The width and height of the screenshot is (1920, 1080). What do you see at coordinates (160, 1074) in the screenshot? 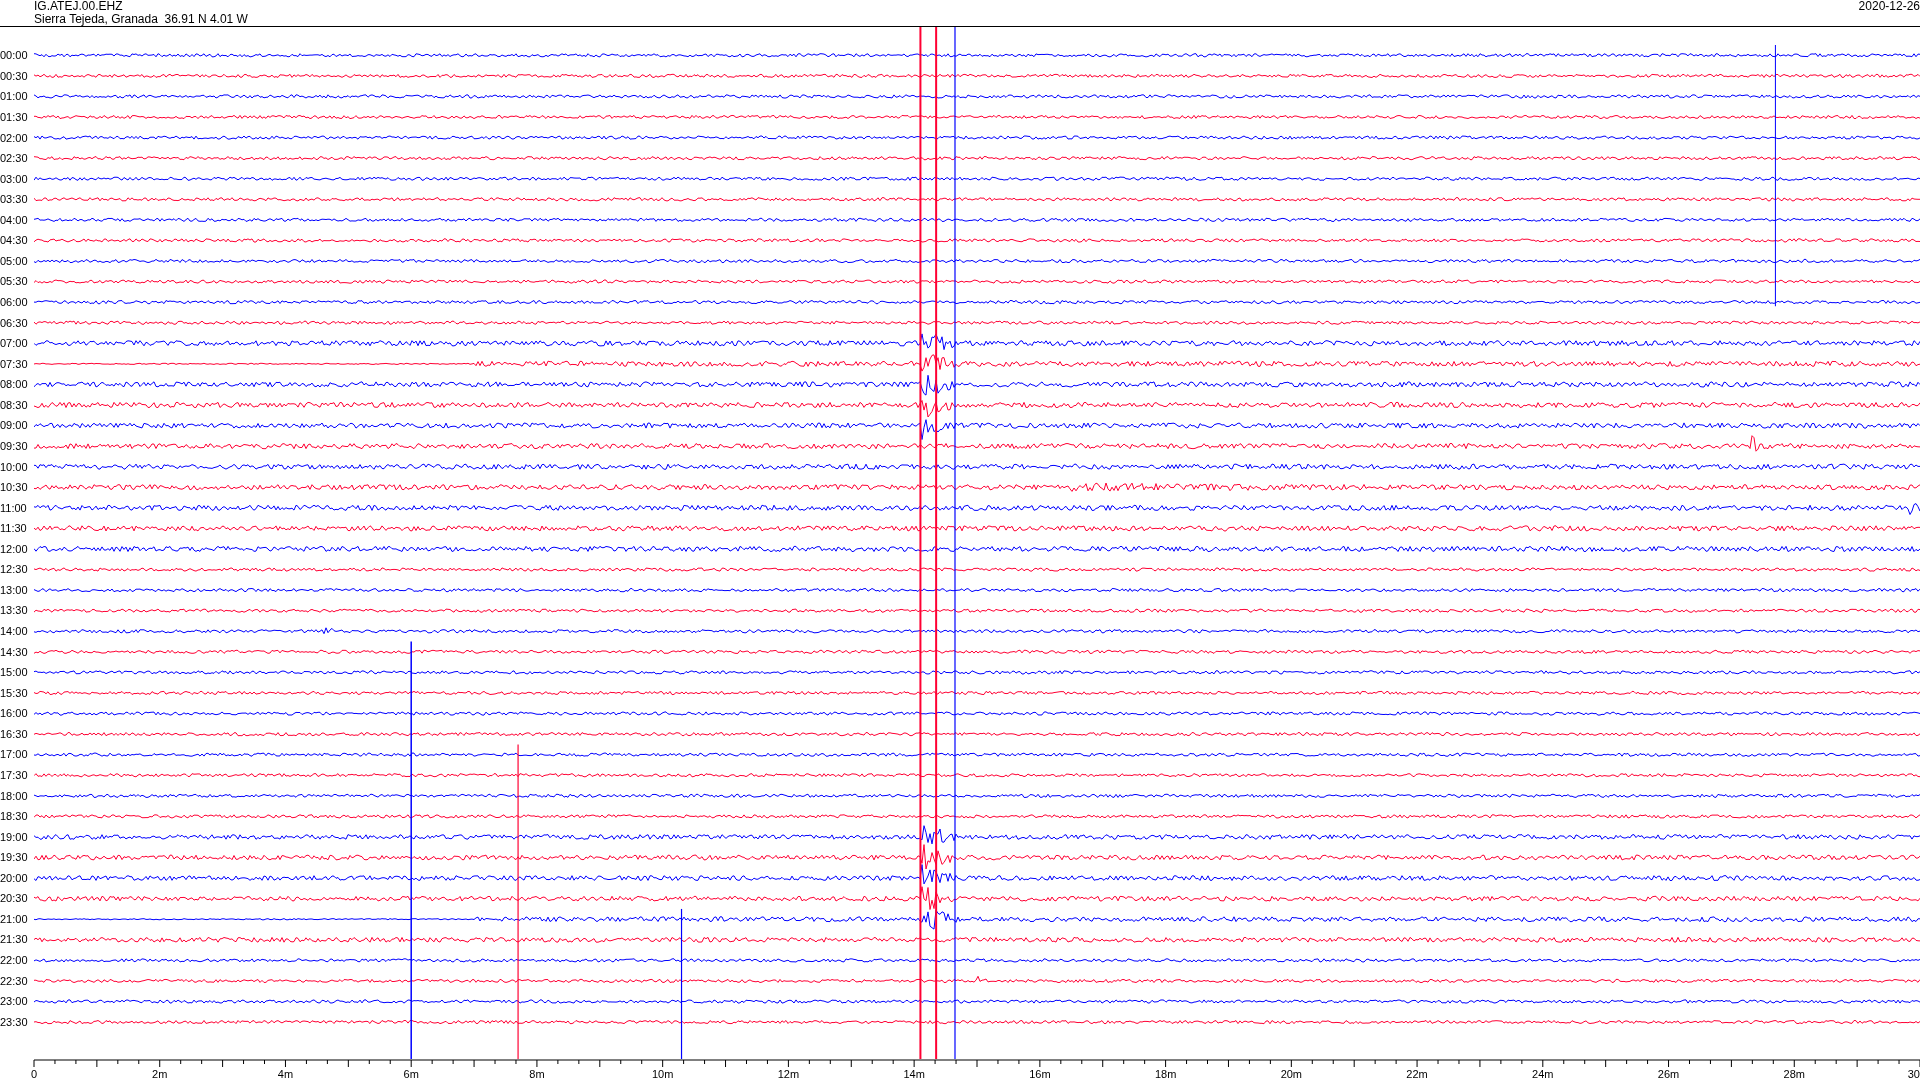
I see `axis-tick-label: 2m` at bounding box center [160, 1074].